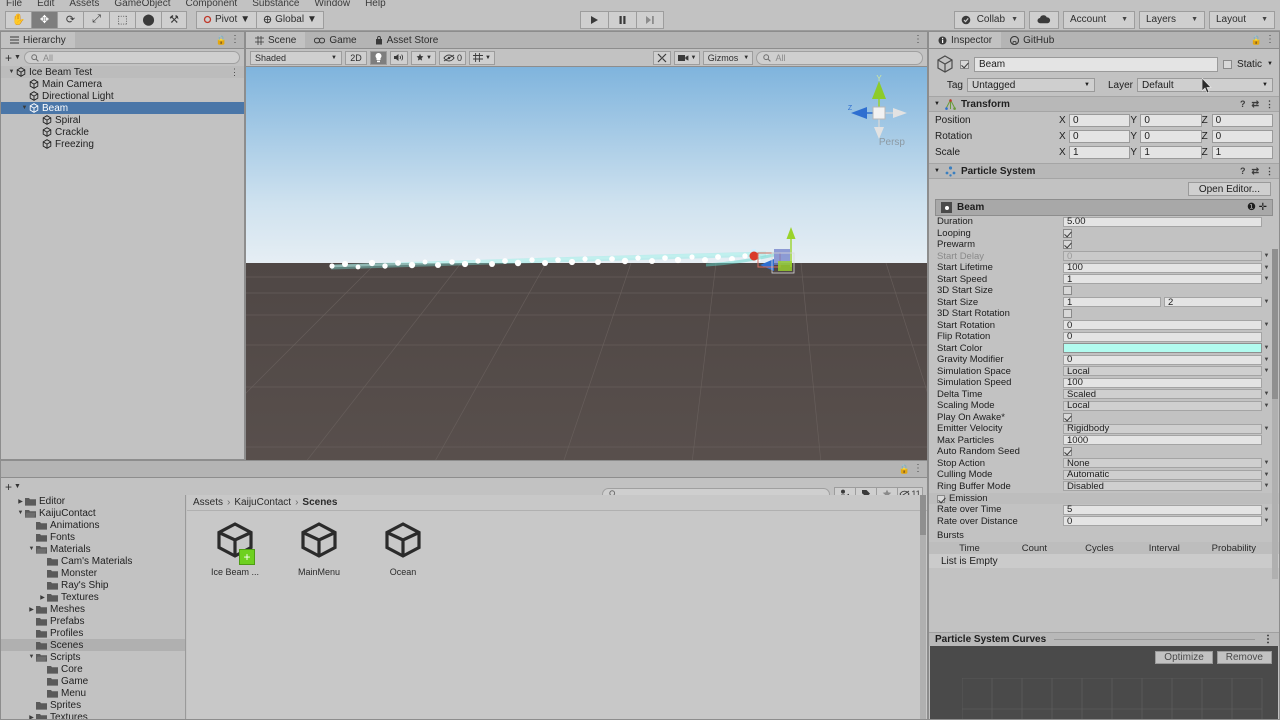  I want to click on hierarchy-search-input: All, so click(131, 57).